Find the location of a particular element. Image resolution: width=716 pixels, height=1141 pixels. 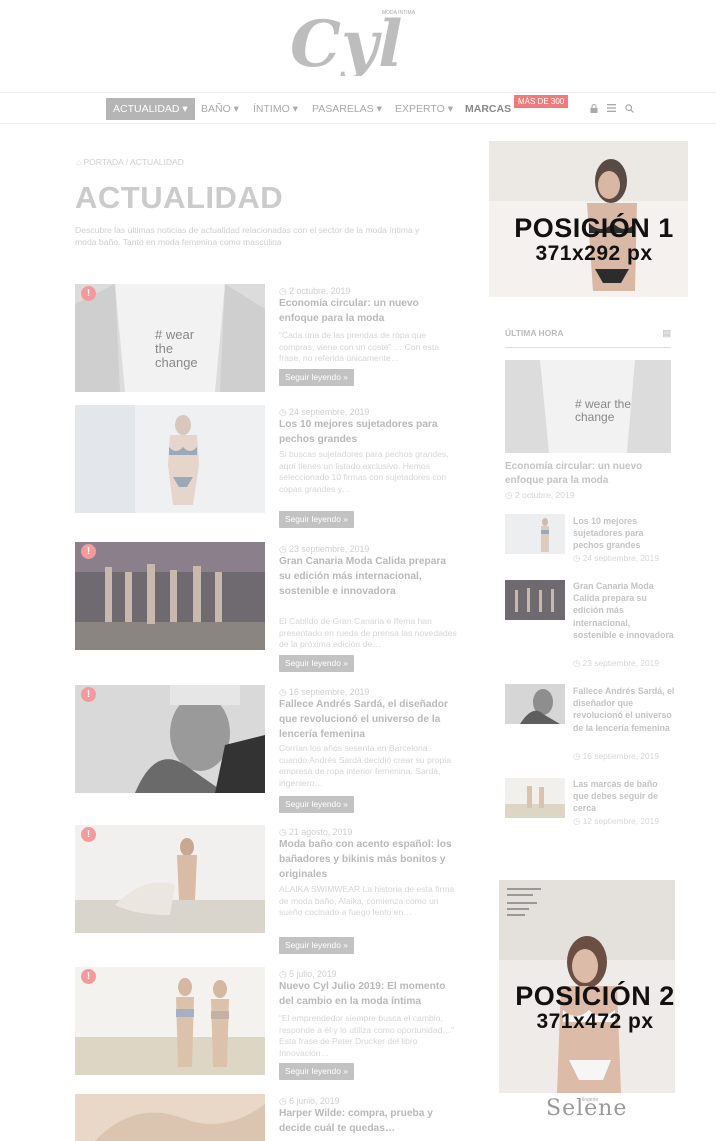

ad-slot-2-size: 371x472 px is located at coordinates (595, 1021).